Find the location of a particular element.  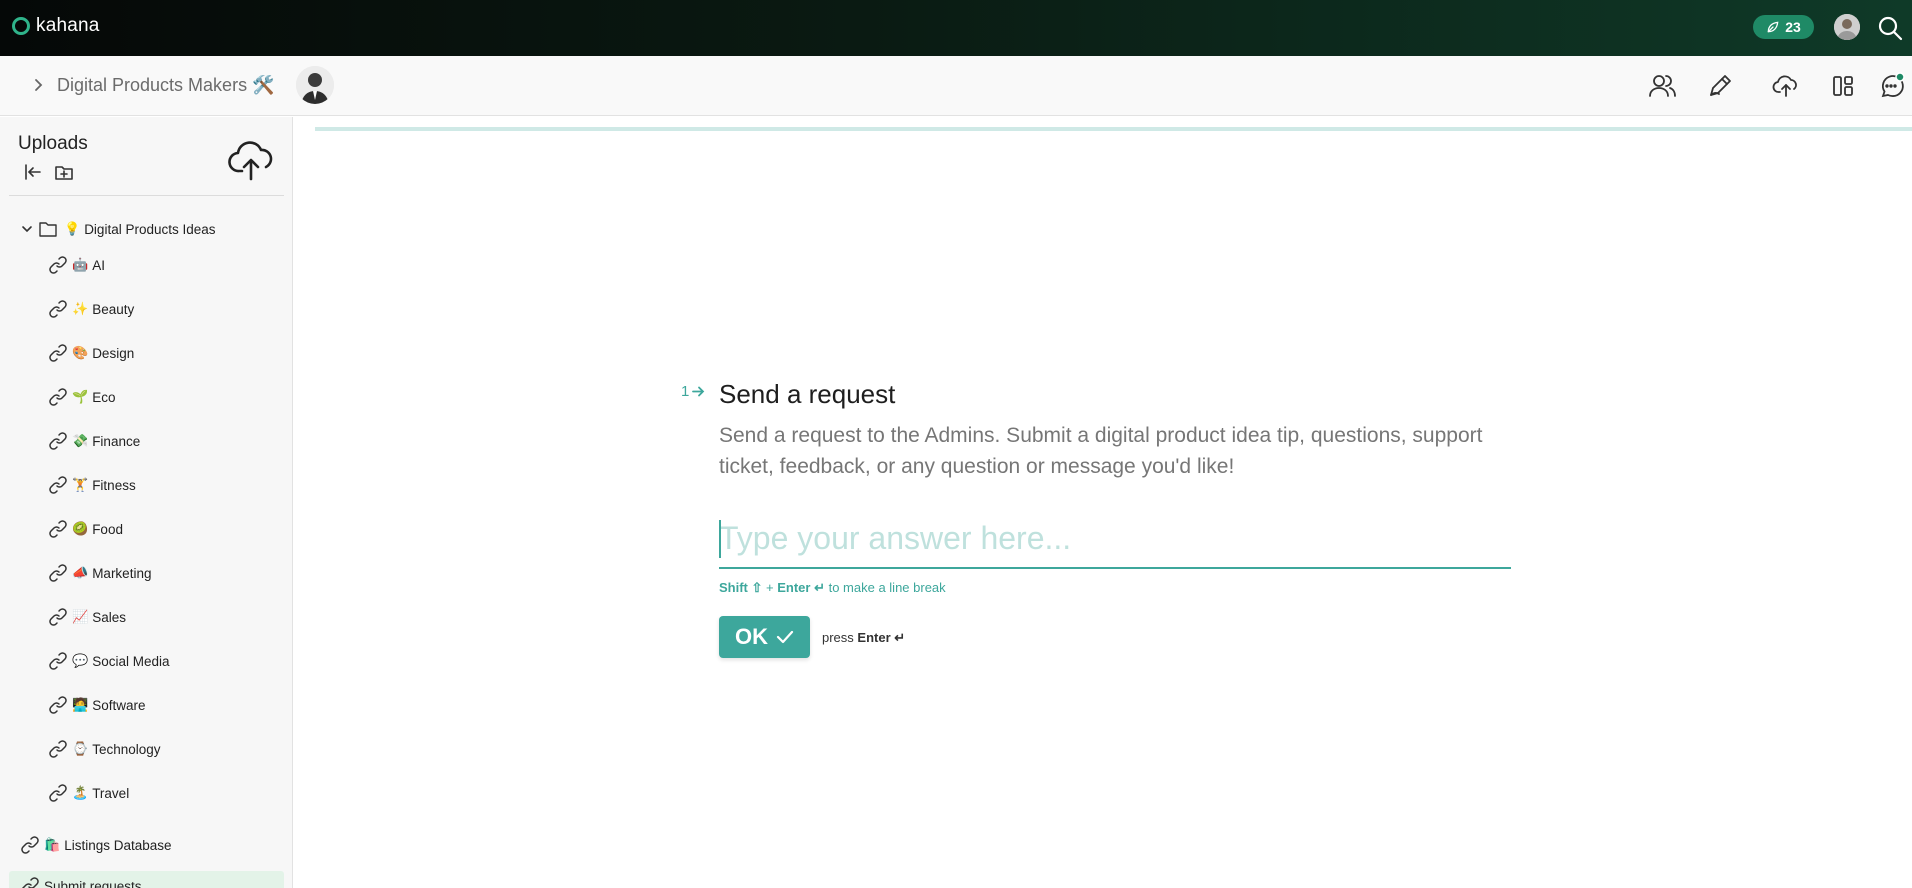

ok-button-label: OK is located at coordinates (751, 636).